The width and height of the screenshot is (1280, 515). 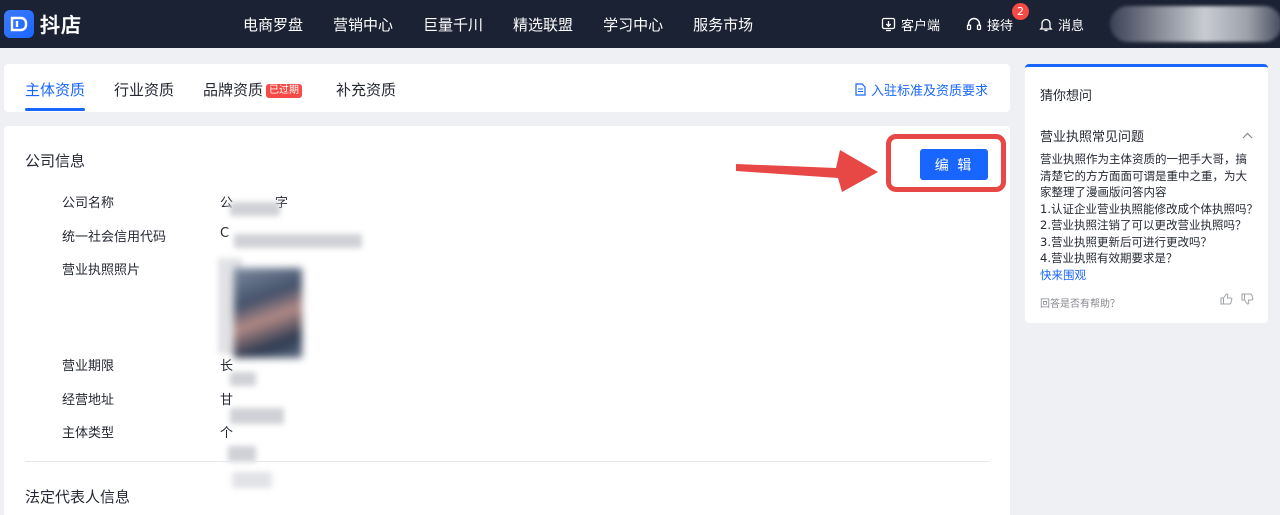 What do you see at coordinates (55, 89) in the screenshot?
I see `tab-main-qualification: 主体资质` at bounding box center [55, 89].